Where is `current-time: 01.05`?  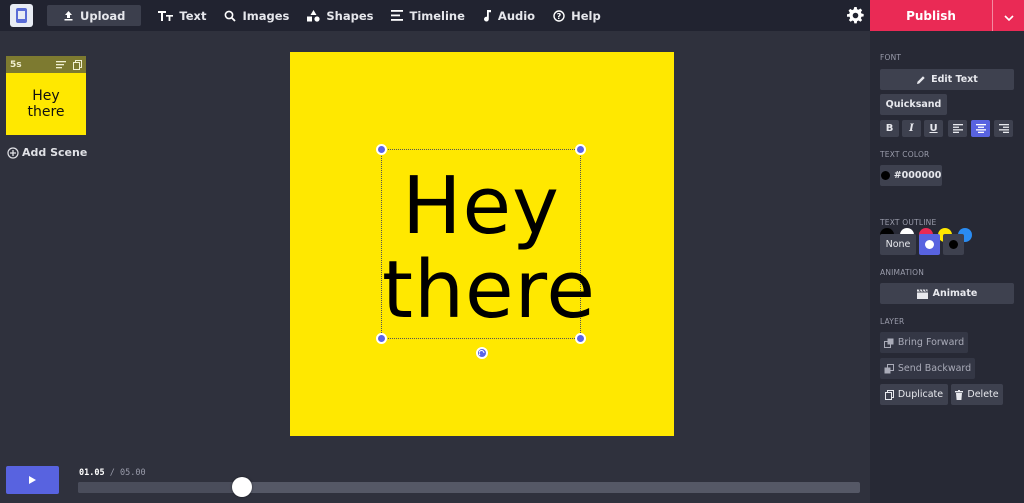
current-time: 01.05 is located at coordinates (92, 473).